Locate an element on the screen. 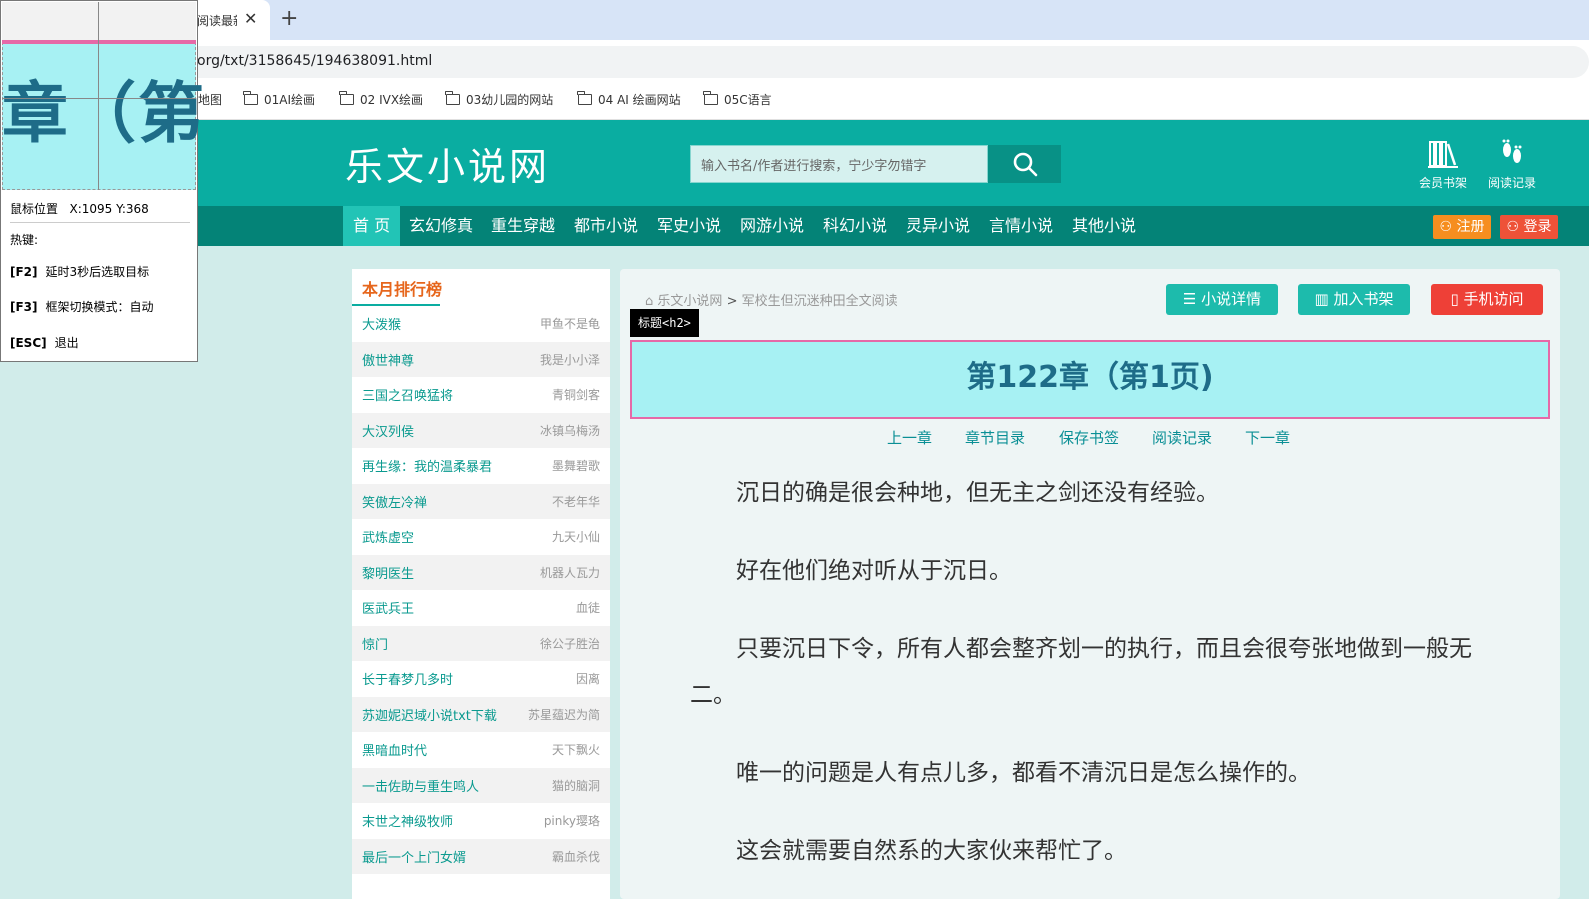  paragraph: 好在他们绝对听从于沉日。 is located at coordinates (874, 571).